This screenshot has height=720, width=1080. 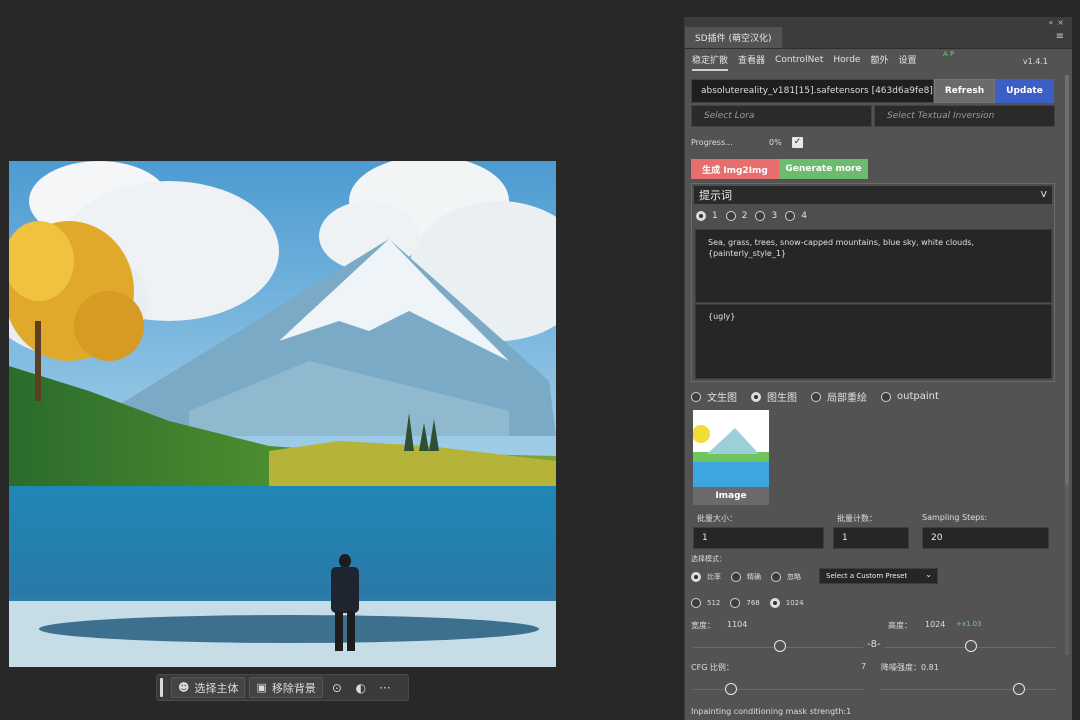 What do you see at coordinates (910, 667) in the screenshot?
I see `denoise-label: 降噪强度：0.81` at bounding box center [910, 667].